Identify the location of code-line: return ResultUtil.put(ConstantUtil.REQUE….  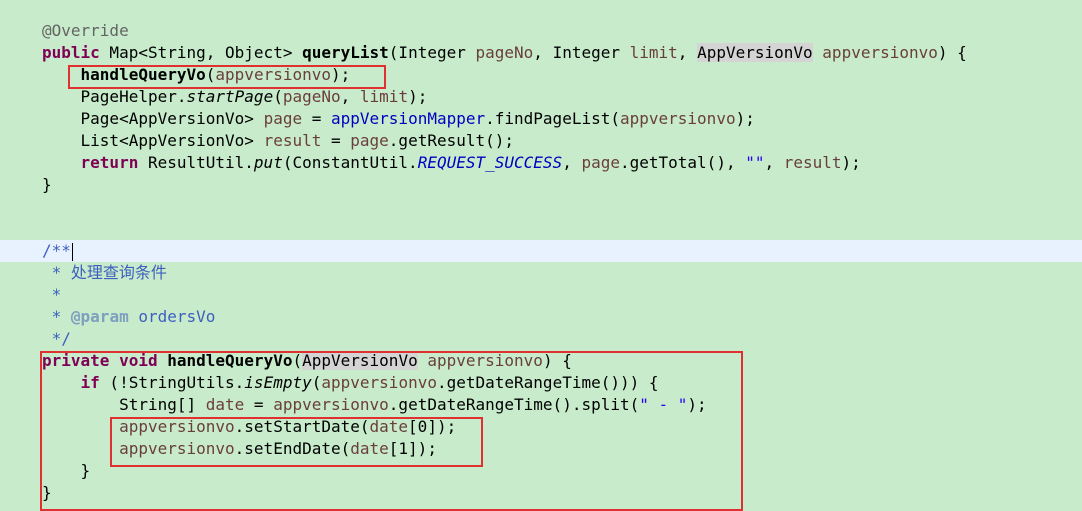
(470, 162).